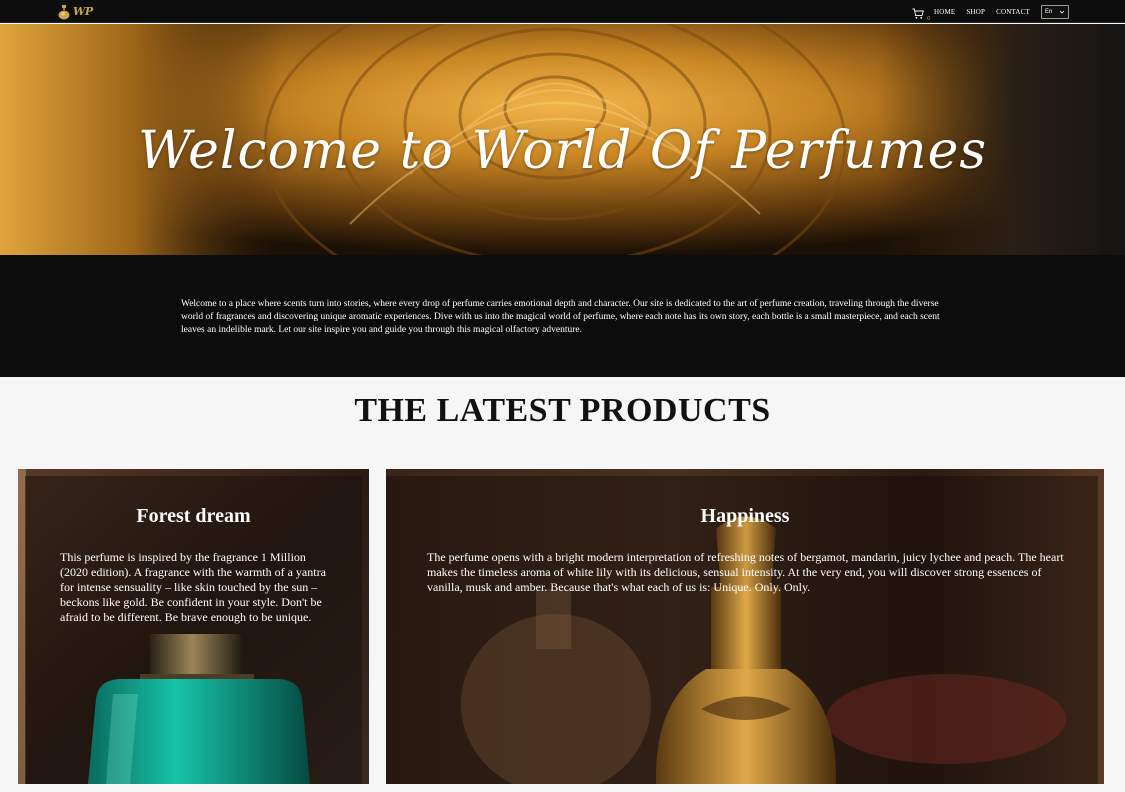  I want to click on hero-title: Welcome to World Of Perfumes, so click(562, 151).